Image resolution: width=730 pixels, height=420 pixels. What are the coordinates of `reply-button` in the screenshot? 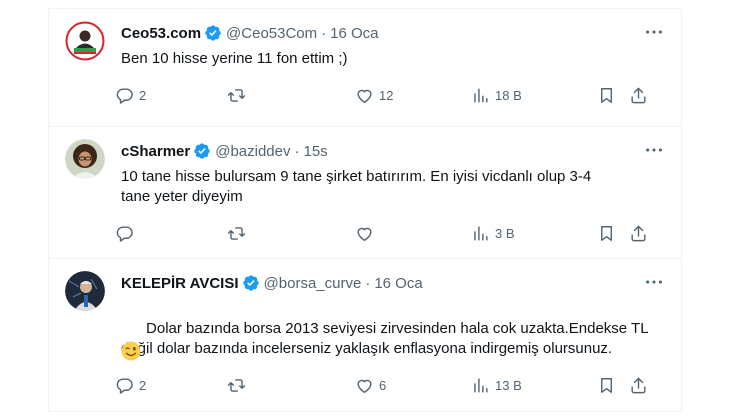 It's located at (127, 233).